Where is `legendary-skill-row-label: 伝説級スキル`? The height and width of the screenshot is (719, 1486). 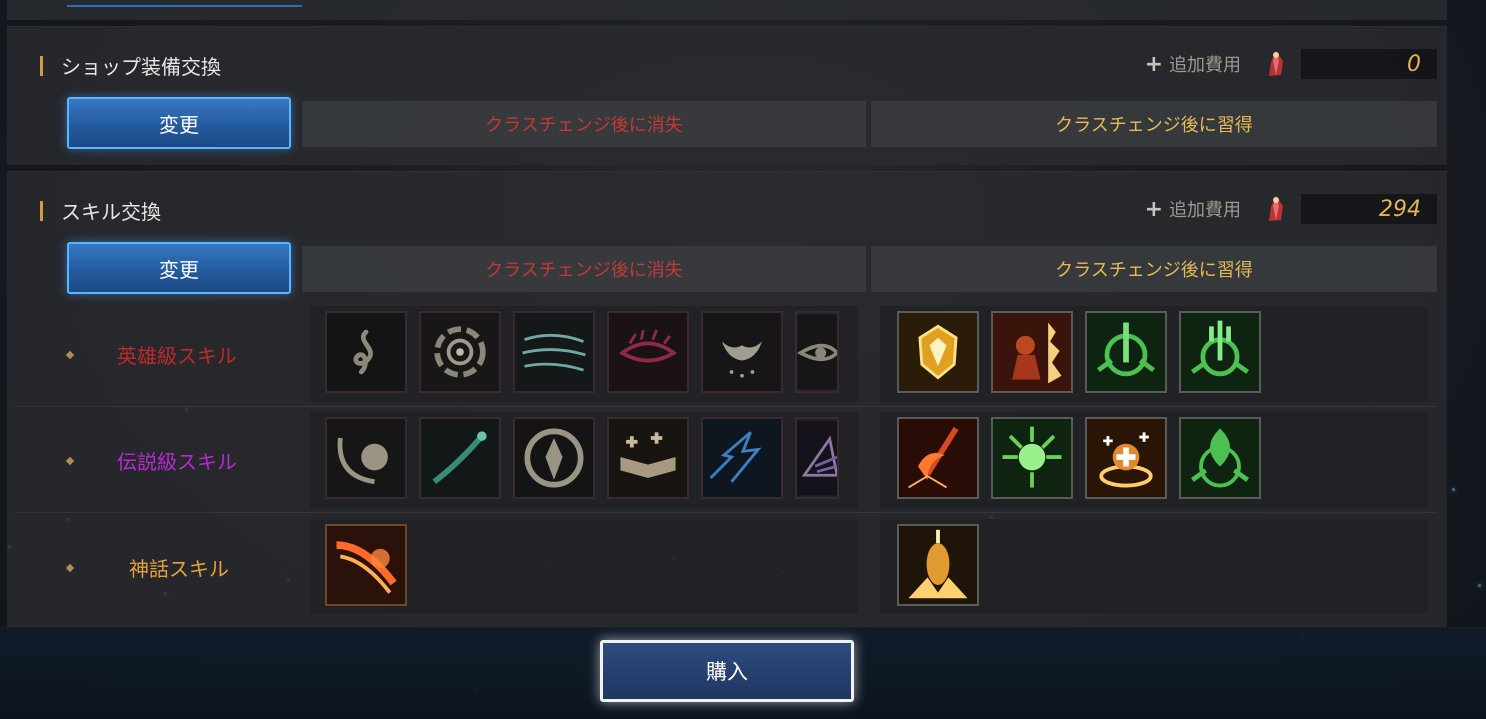
legendary-skill-row-label: 伝説級スキル is located at coordinates (166, 460).